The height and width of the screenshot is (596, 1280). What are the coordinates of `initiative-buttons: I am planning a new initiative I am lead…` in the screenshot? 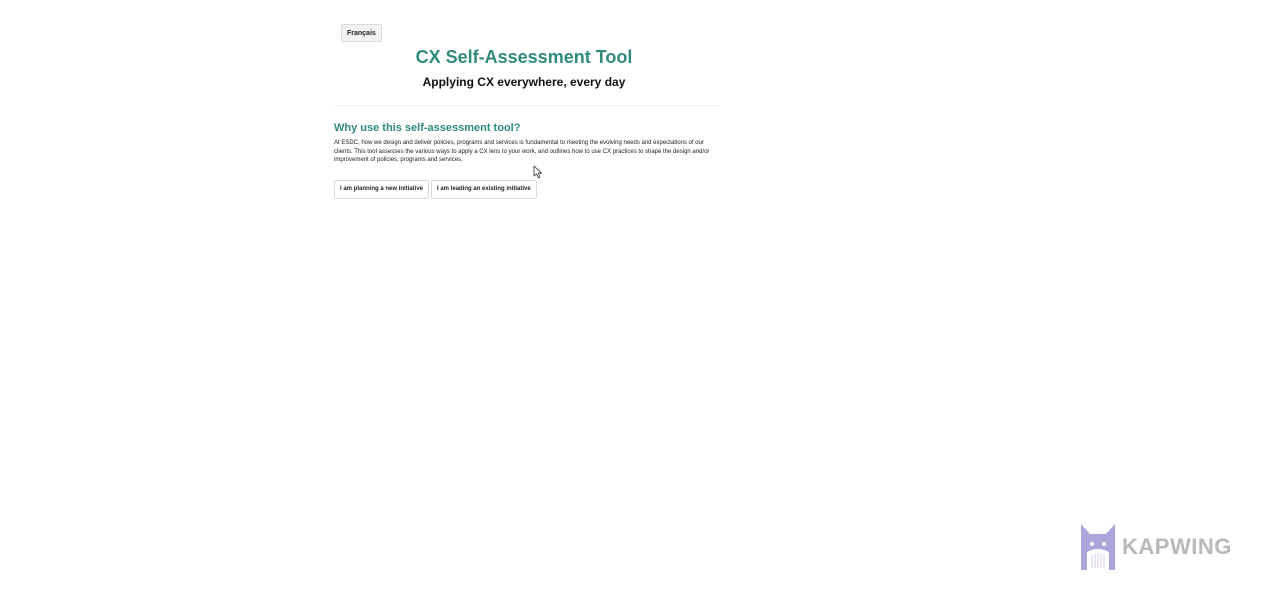 It's located at (435, 189).